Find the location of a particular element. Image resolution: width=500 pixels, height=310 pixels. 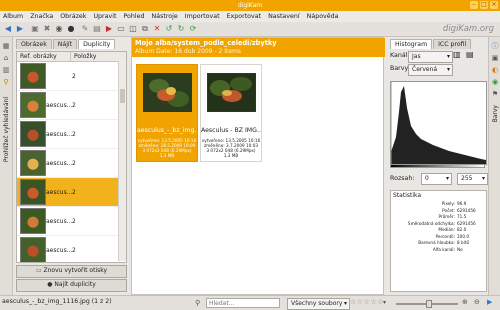

zoom-in-icon: ⊕ is located at coordinates (465, 302).